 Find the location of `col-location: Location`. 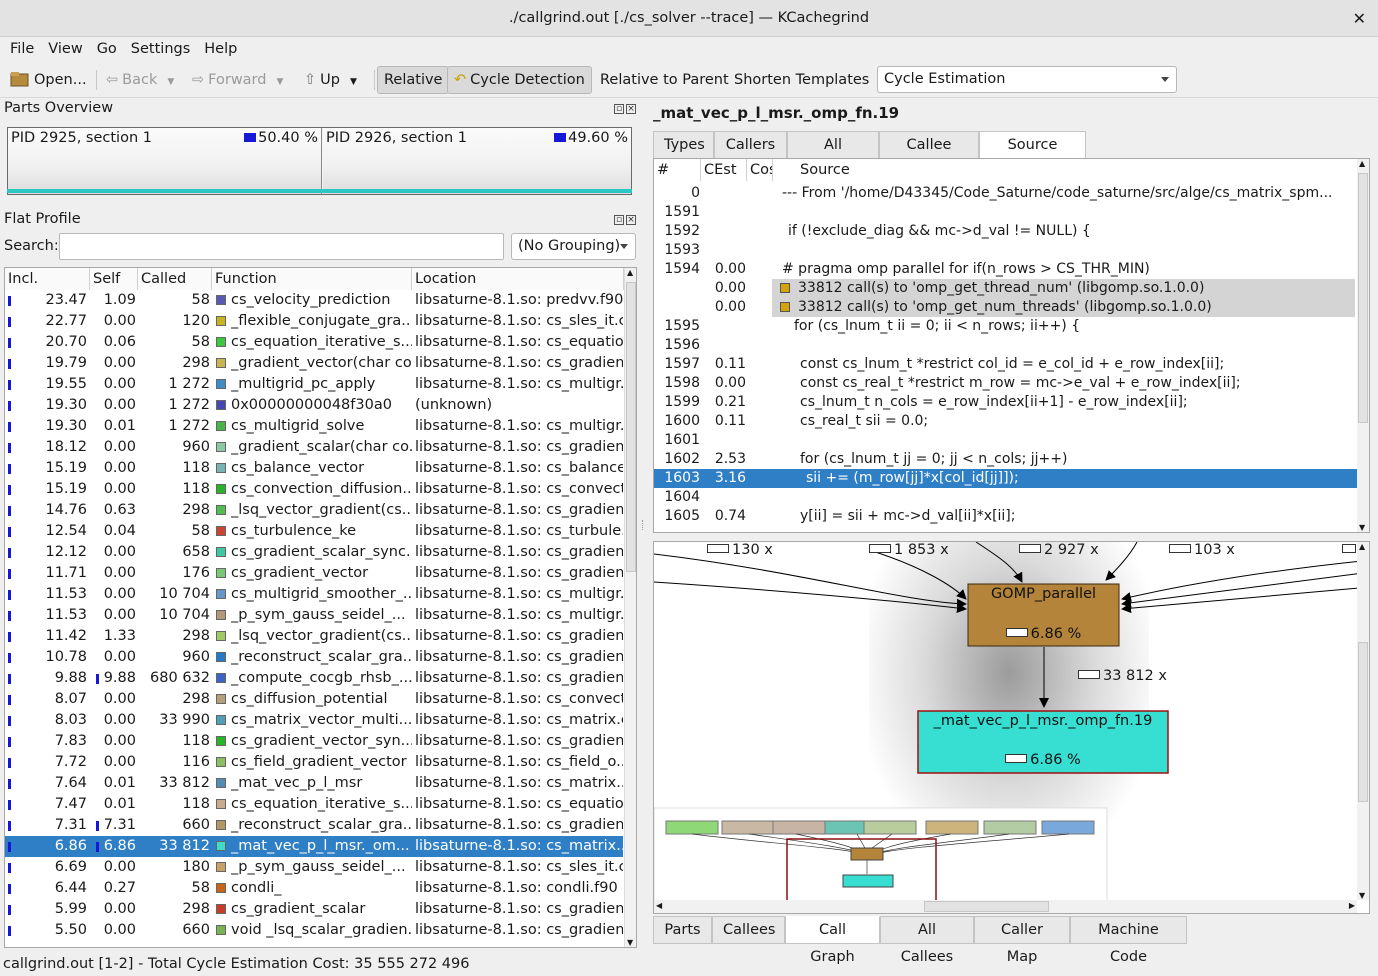

col-location: Location is located at coordinates (518, 279).